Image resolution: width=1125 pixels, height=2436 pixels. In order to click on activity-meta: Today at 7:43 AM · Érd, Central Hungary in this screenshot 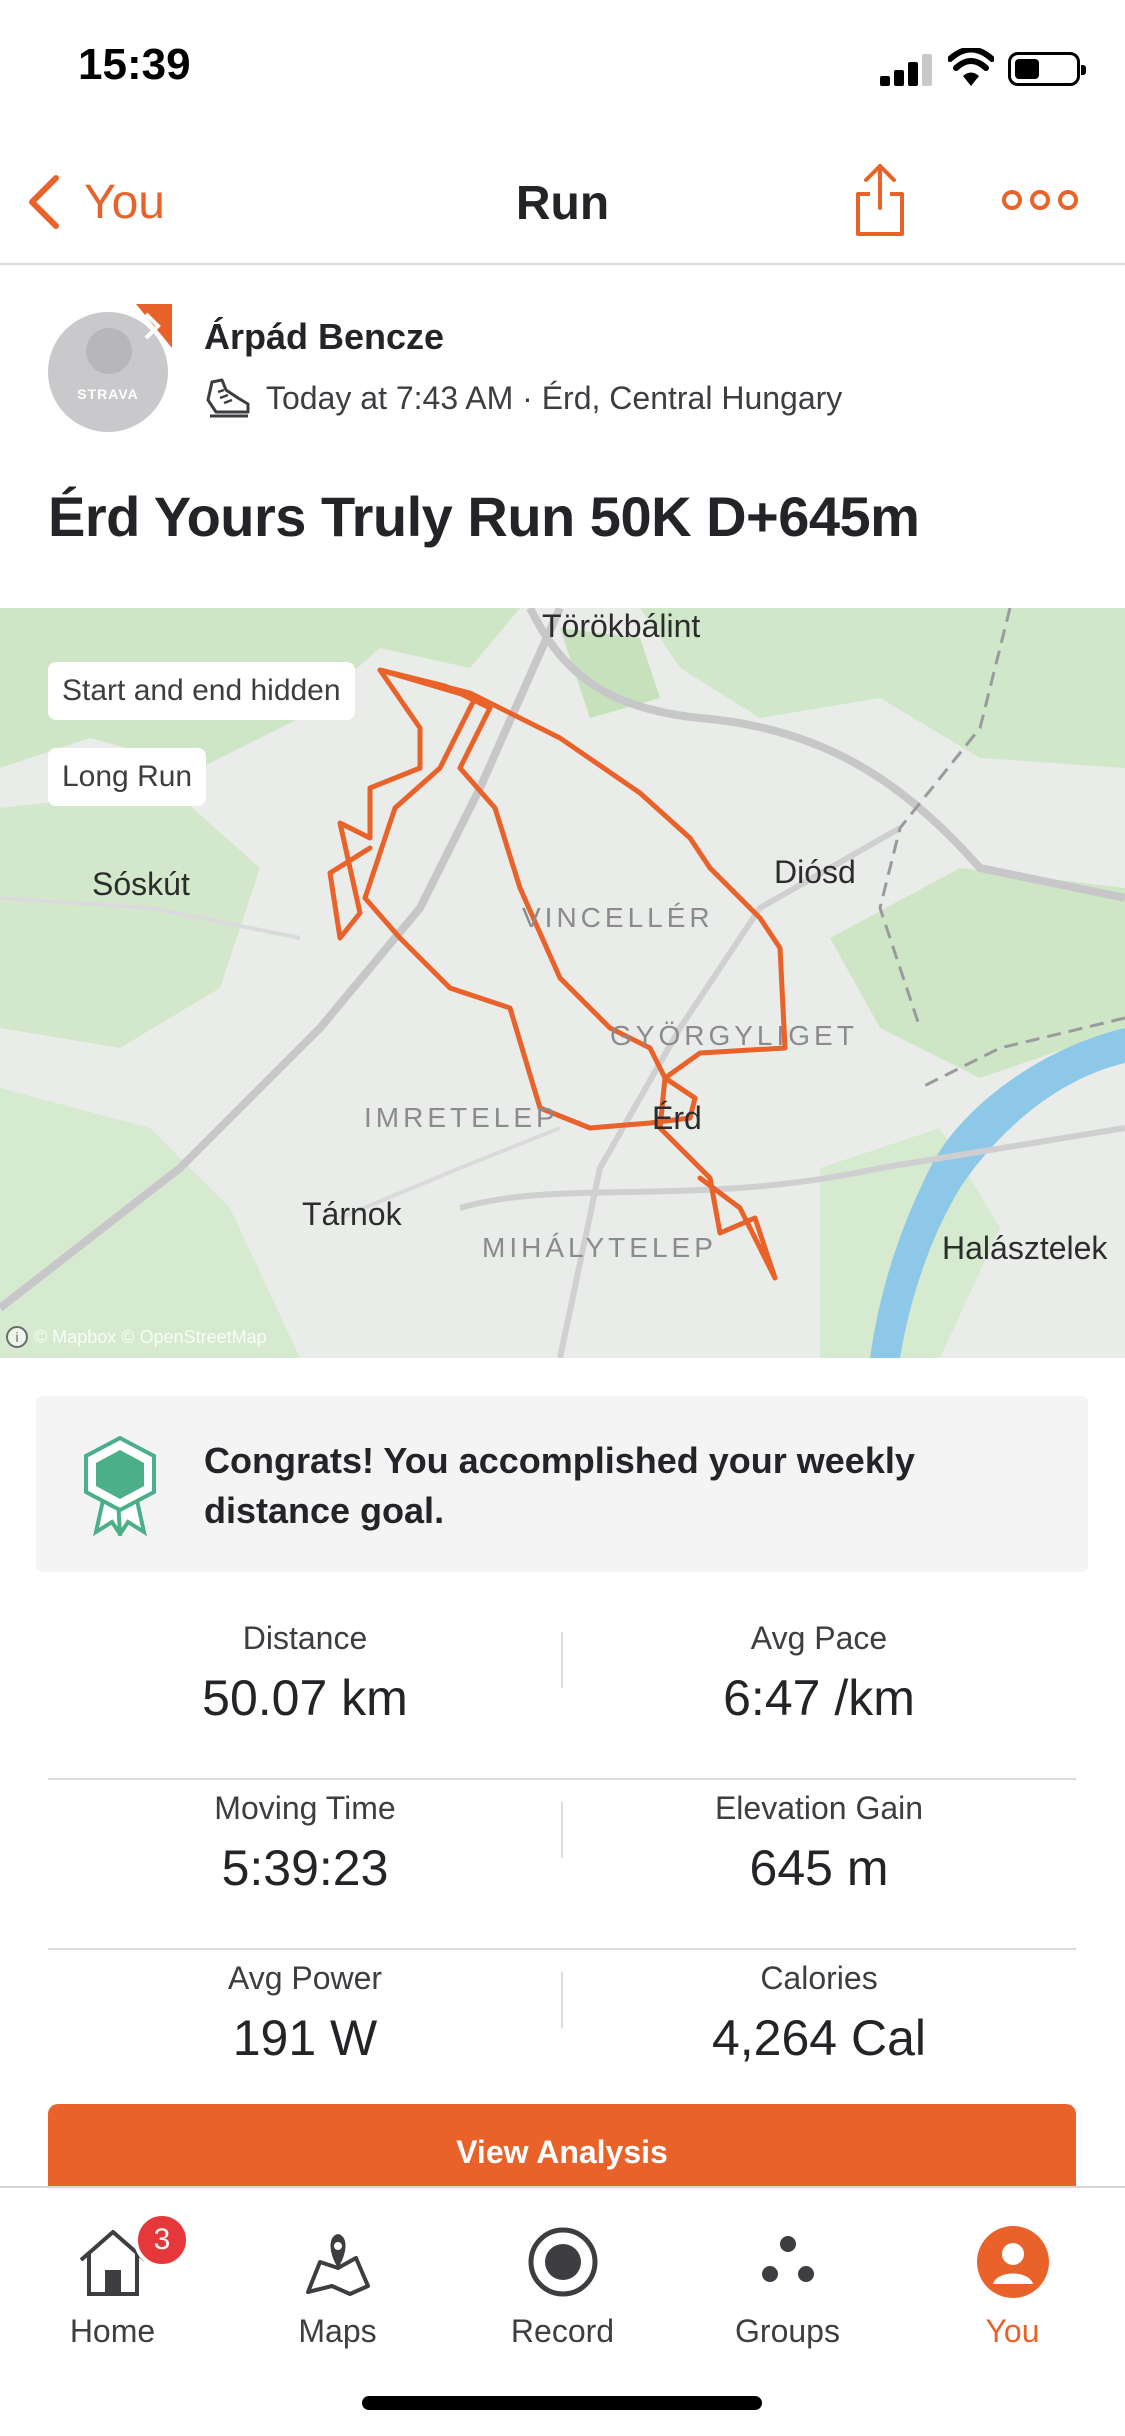, I will do `click(523, 398)`.